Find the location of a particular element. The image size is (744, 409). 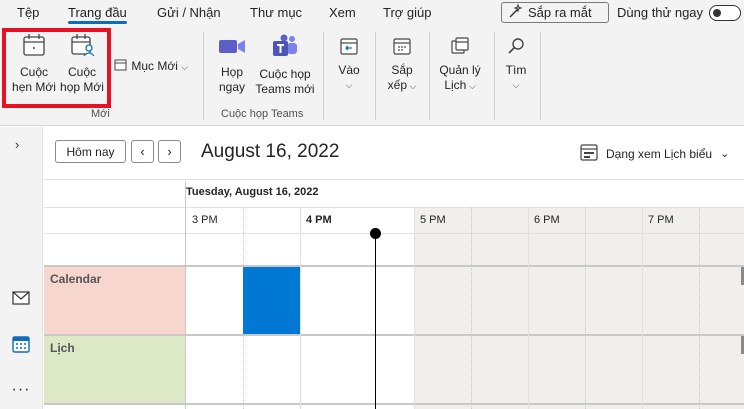

tab-help: Trợ giúp is located at coordinates (407, 12).